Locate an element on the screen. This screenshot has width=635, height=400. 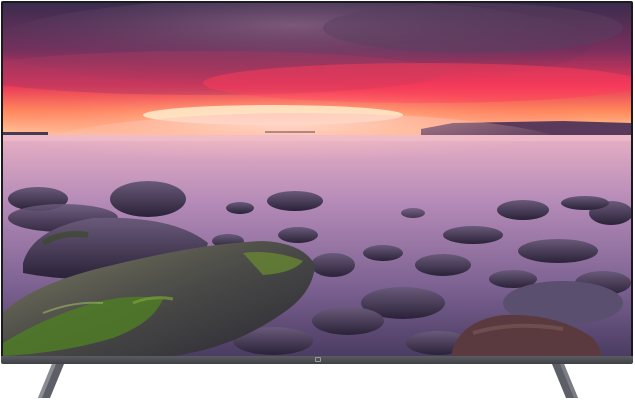
tv-bottom-bezel is located at coordinates (317, 360).